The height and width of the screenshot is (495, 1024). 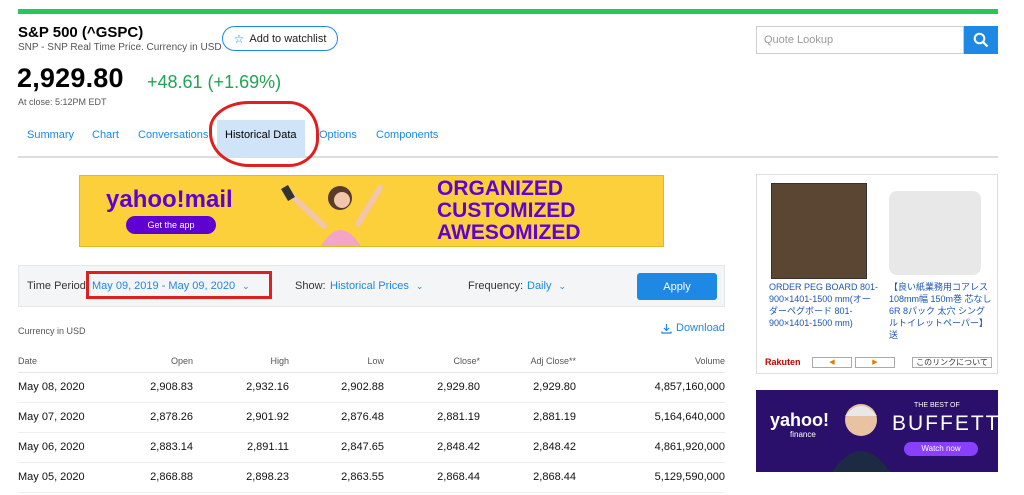 What do you see at coordinates (336, 447) in the screenshot?
I see `cell-low: 2,847.65` at bounding box center [336, 447].